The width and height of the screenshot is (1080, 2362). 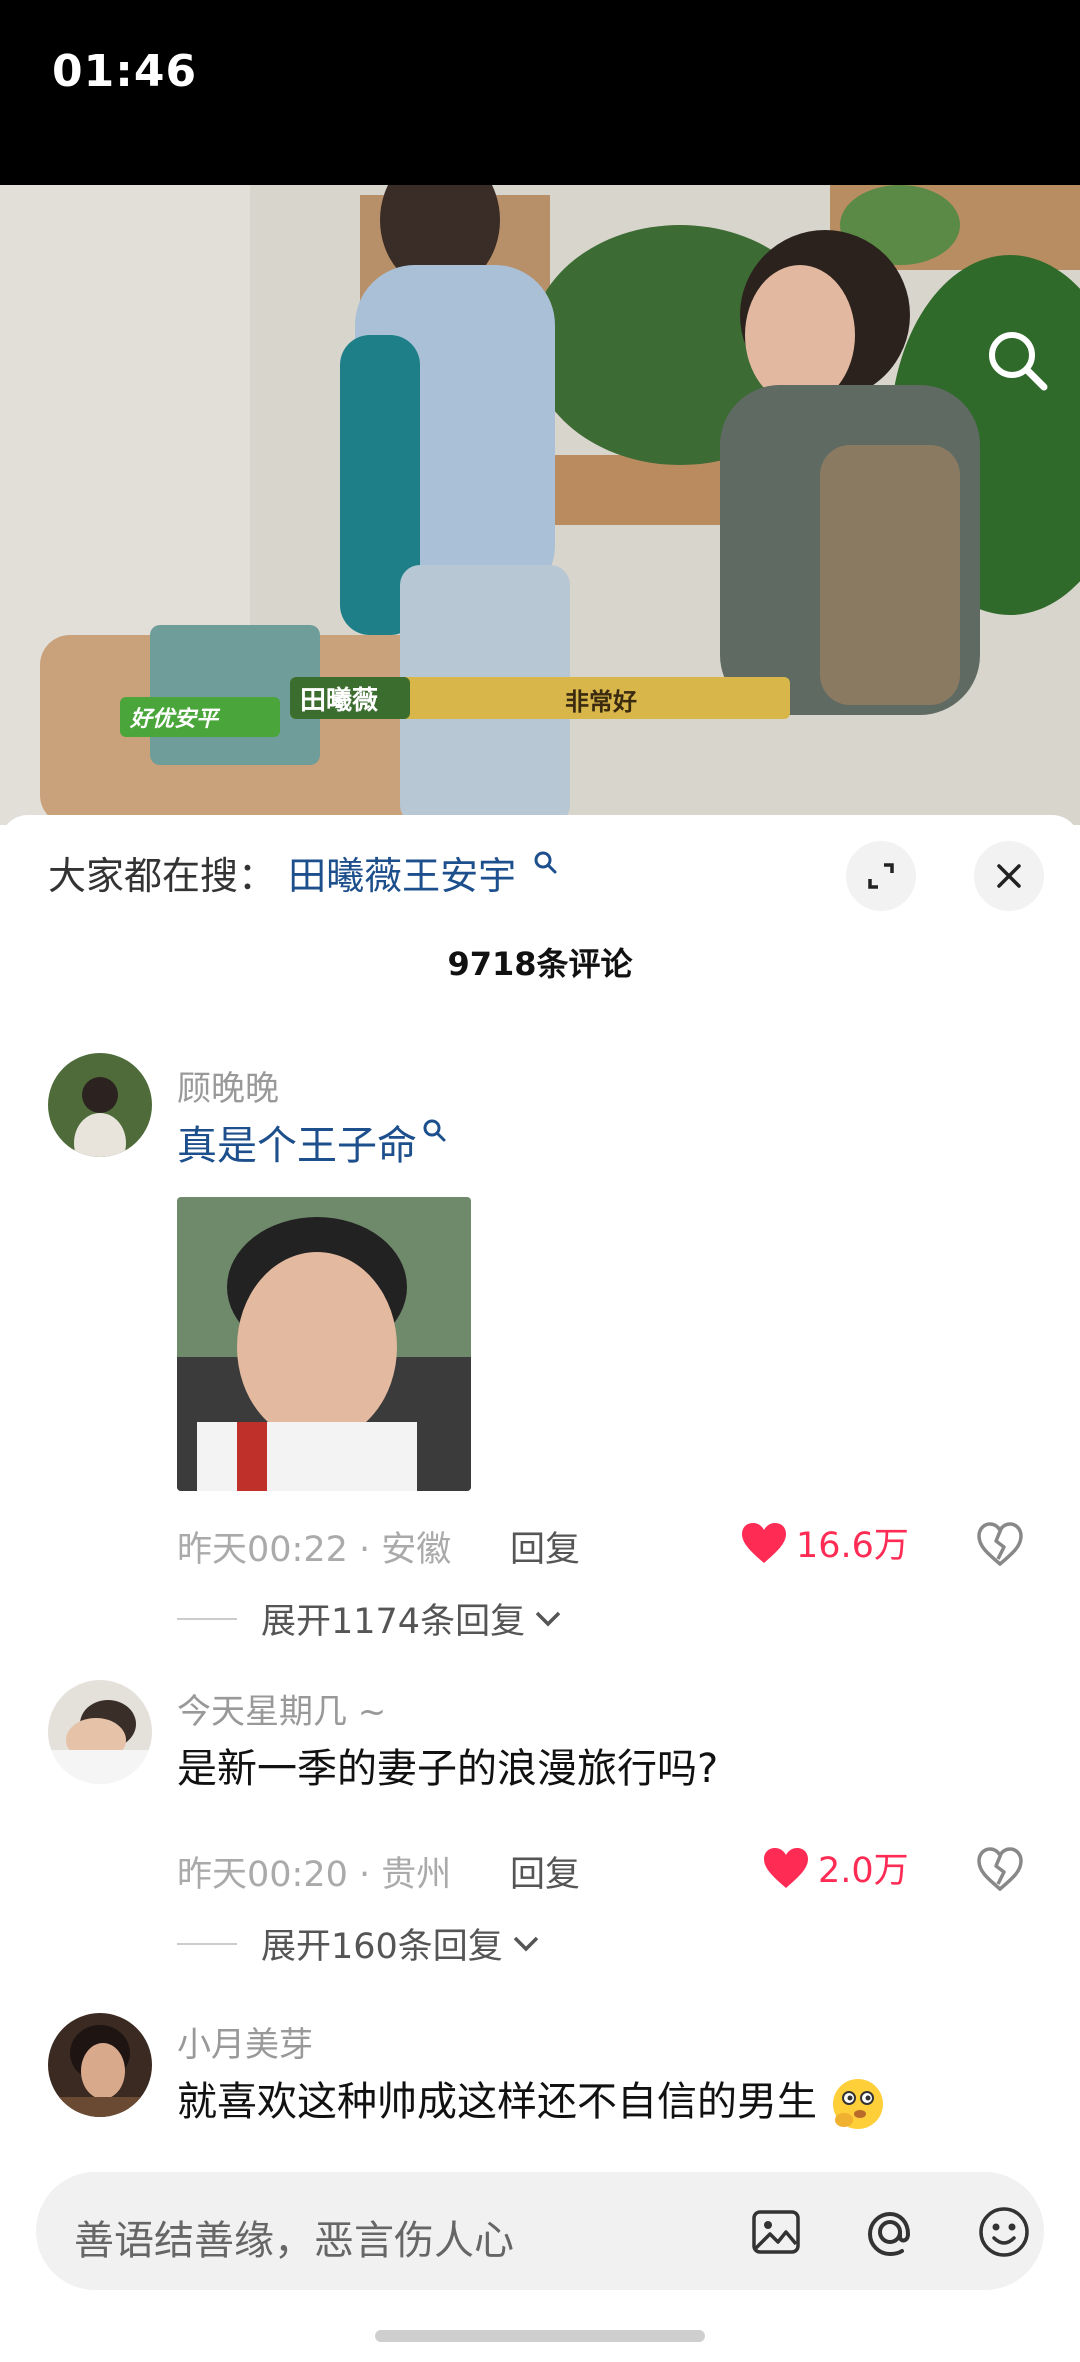 I want to click on comment-meta: 昨天00:20 · 贵州, so click(x=314, y=1875).